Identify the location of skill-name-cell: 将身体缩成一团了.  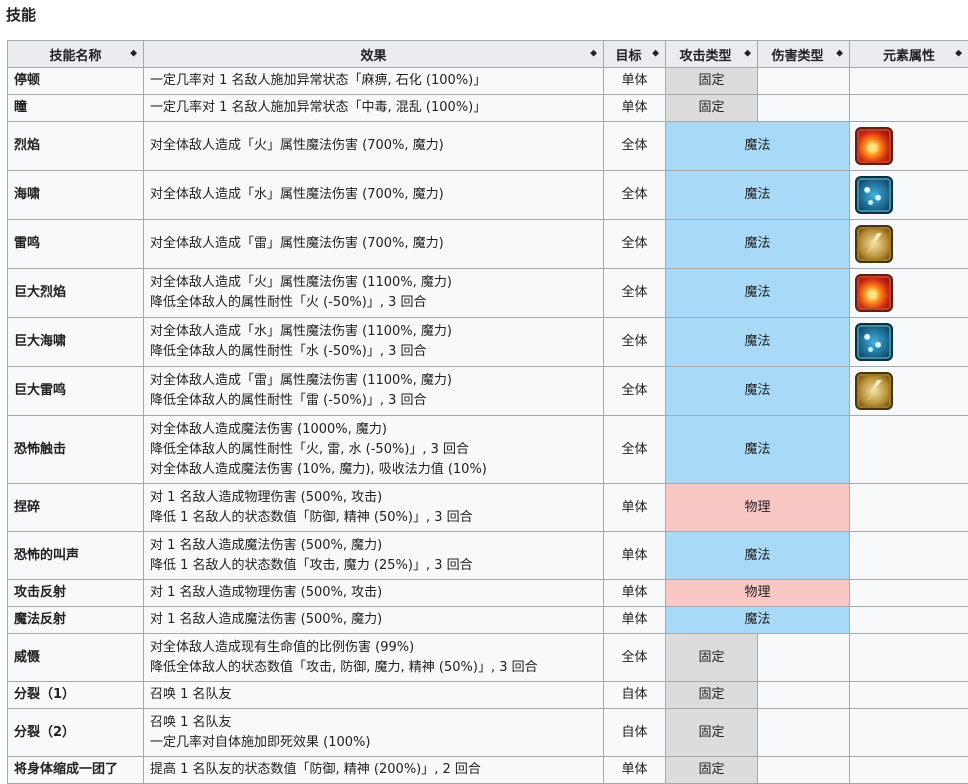
(75, 770).